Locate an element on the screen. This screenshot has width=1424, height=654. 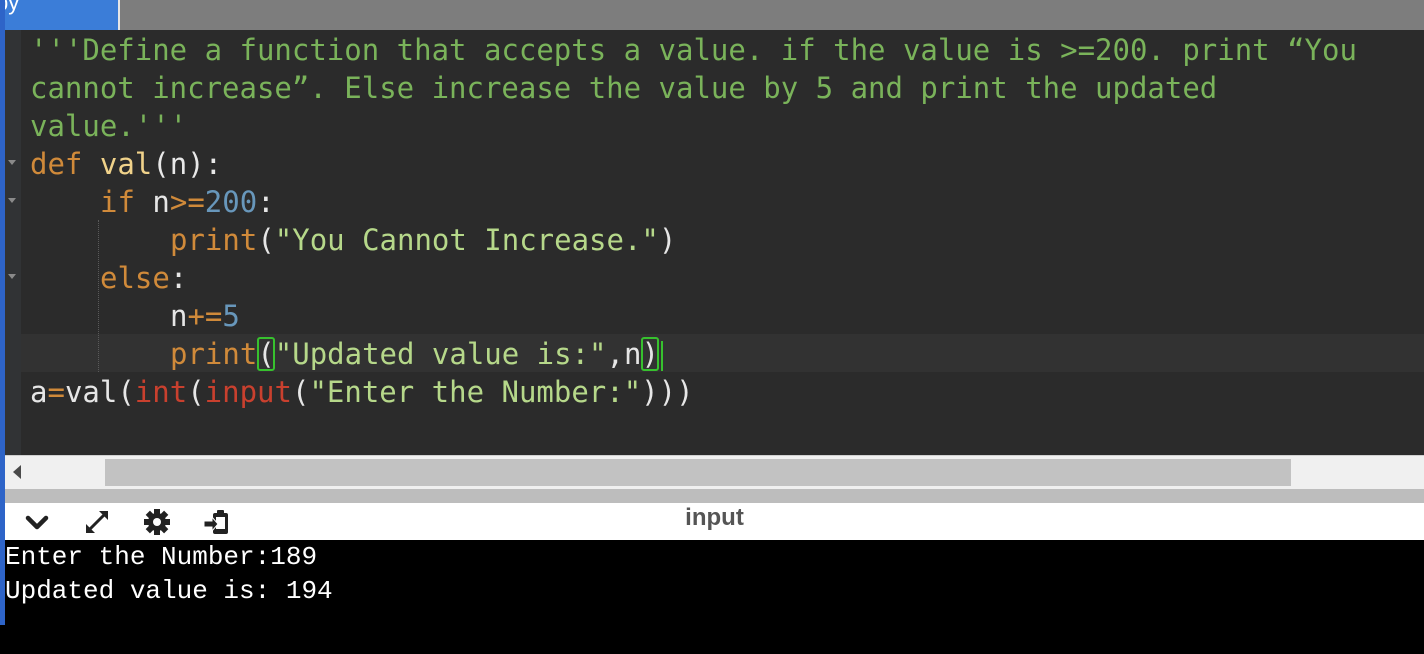
matched-bracket: ( is located at coordinates (266, 354).